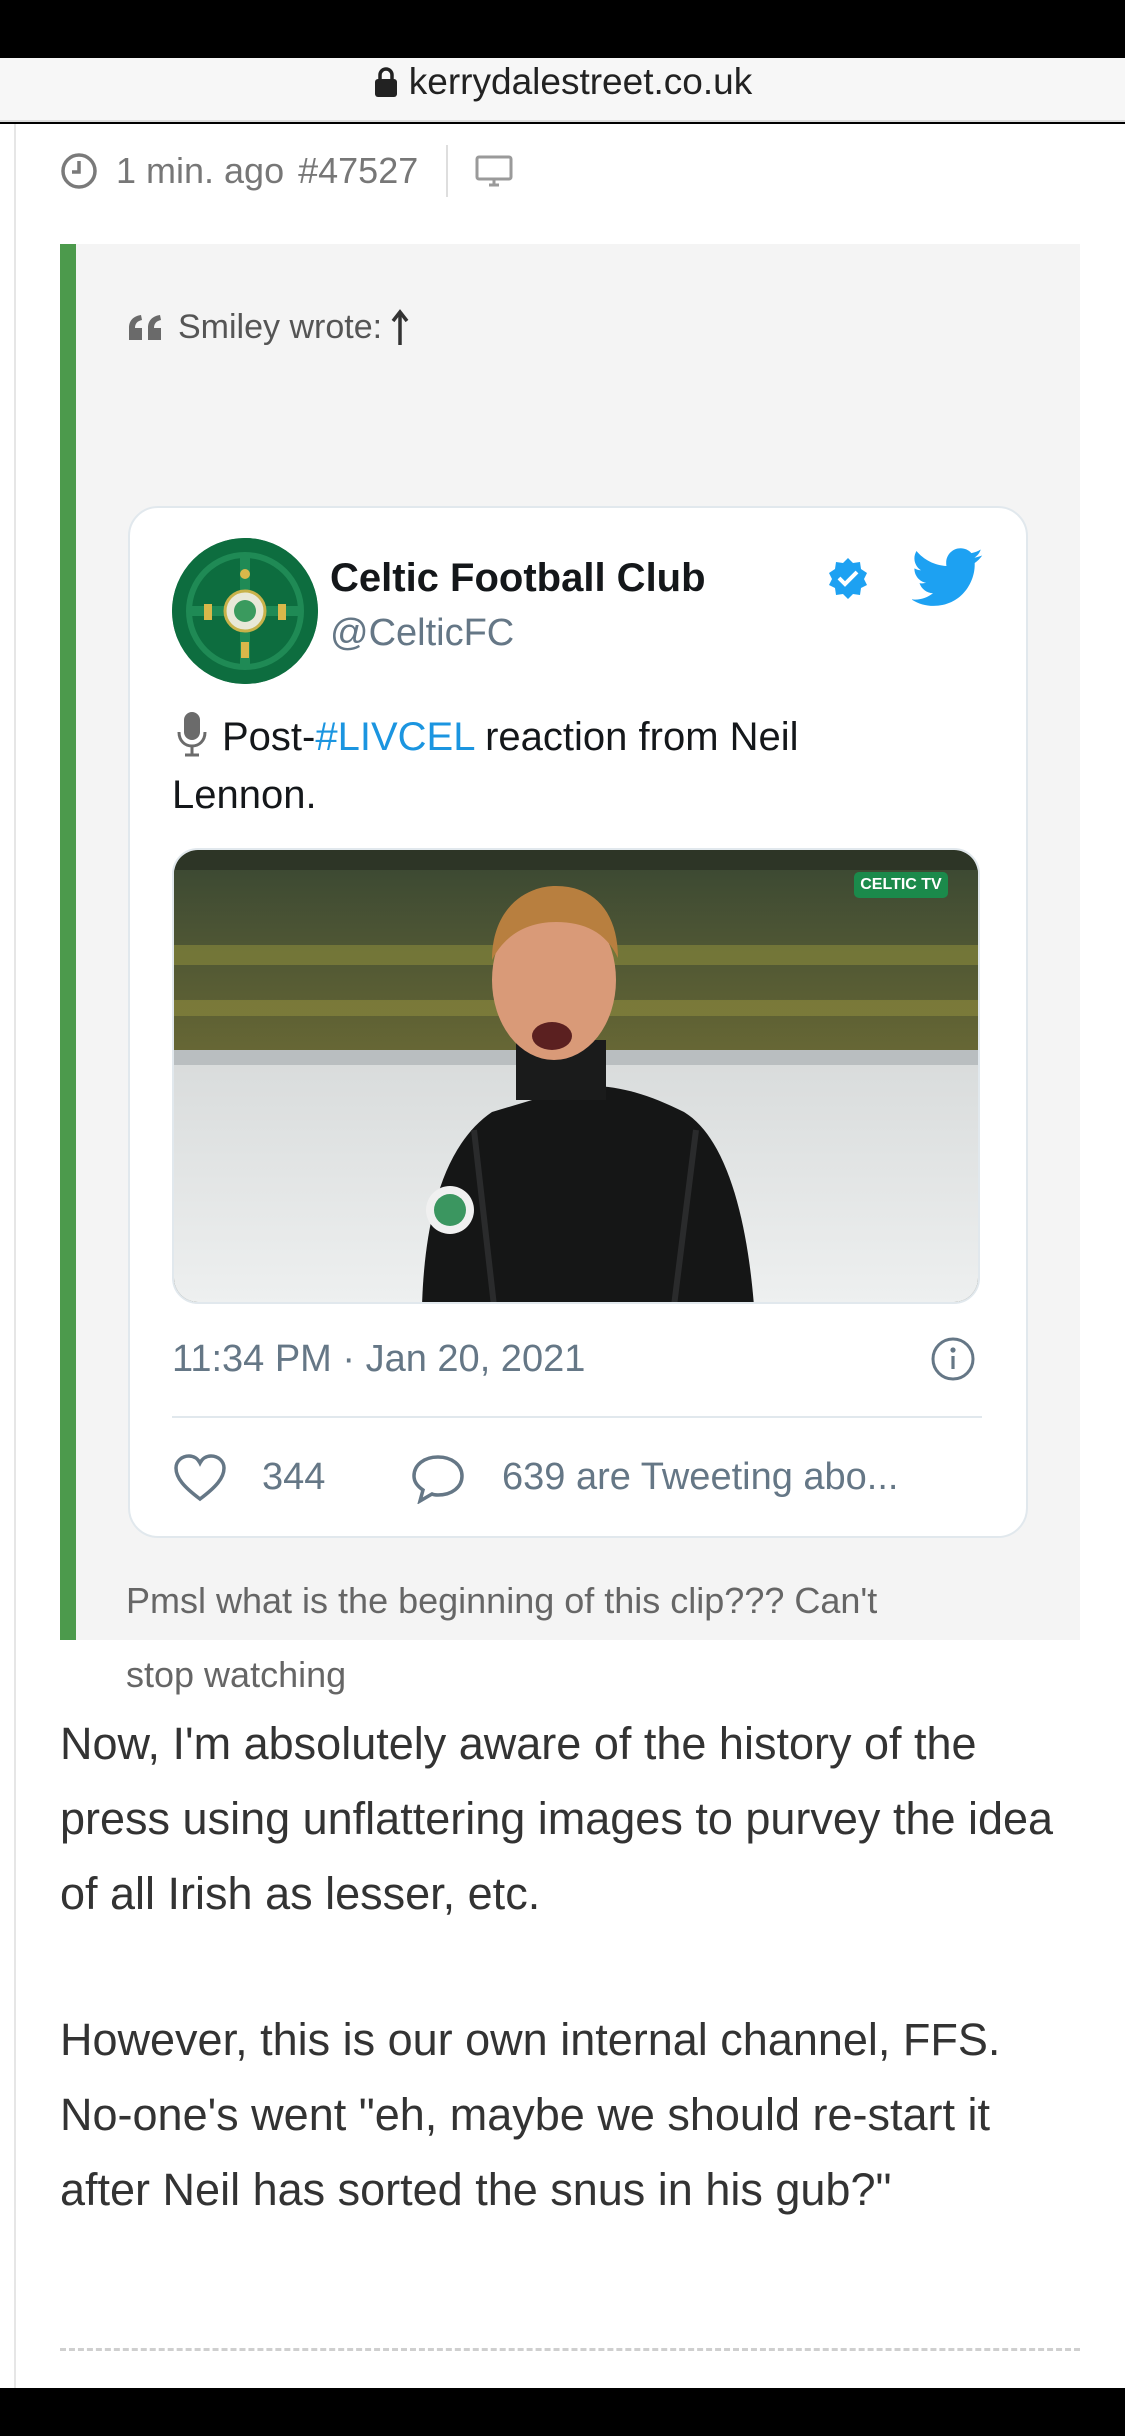 The image size is (1125, 2436). Describe the element at coordinates (386, 82) in the screenshot. I see `lock-icon` at that location.